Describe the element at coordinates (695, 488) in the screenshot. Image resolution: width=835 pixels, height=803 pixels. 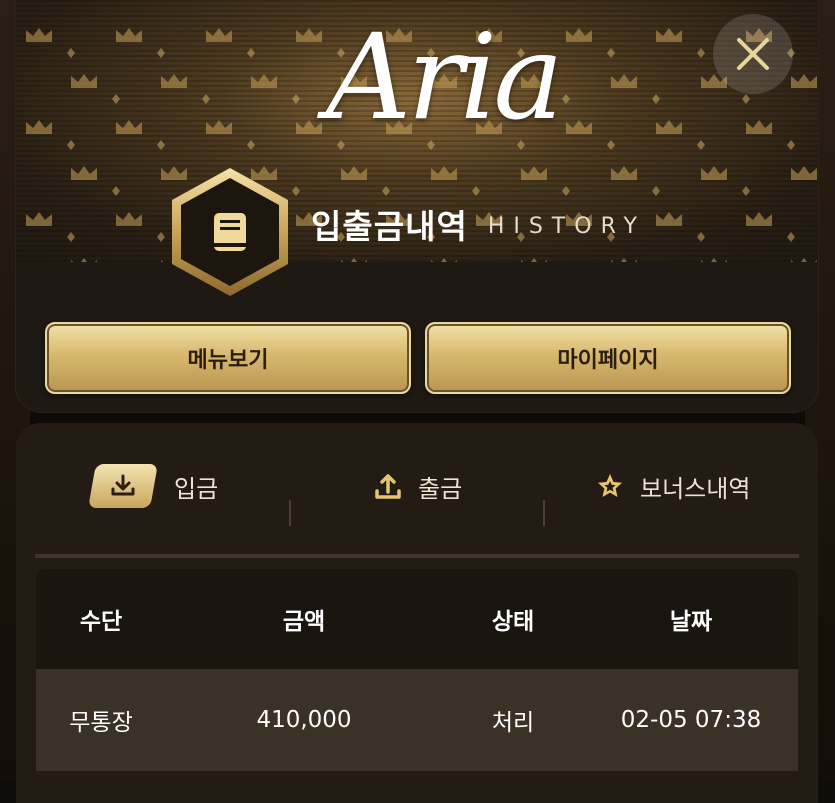
I see `tab-bonus-label: 보너스내역` at that location.